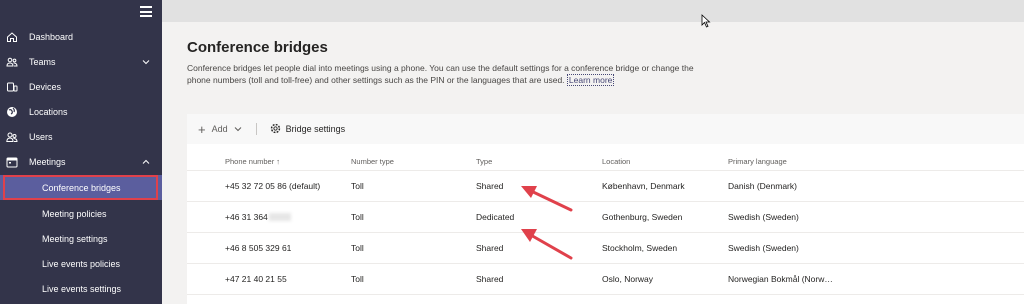 The image size is (1024, 304). Describe the element at coordinates (665, 279) in the screenshot. I see `cell-location: Oslo, Norway` at that location.